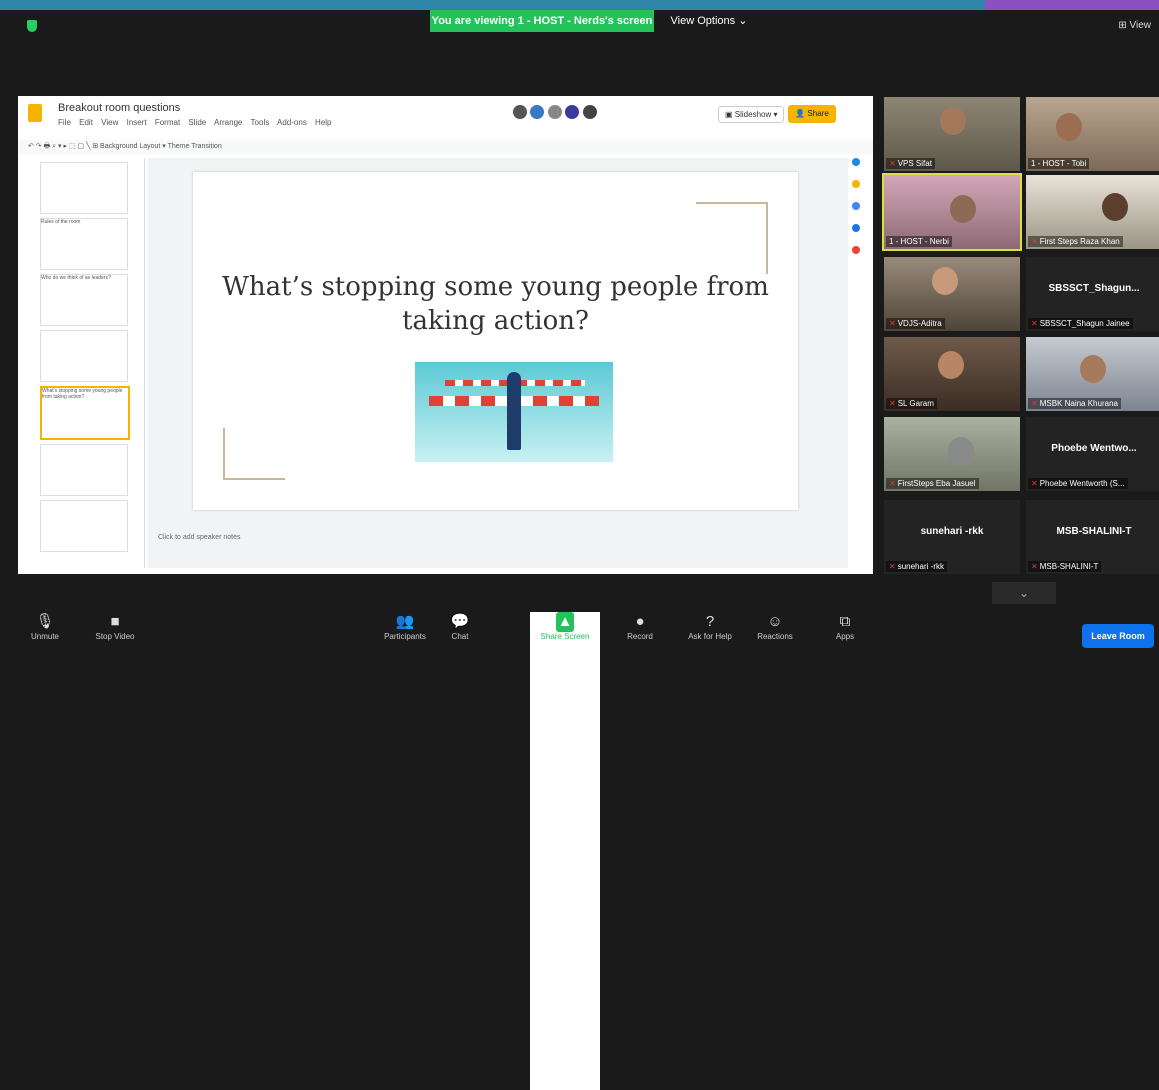  Describe the element at coordinates (919, 241) in the screenshot. I see `participant-name: 1 - HOST - Nerbi` at that location.